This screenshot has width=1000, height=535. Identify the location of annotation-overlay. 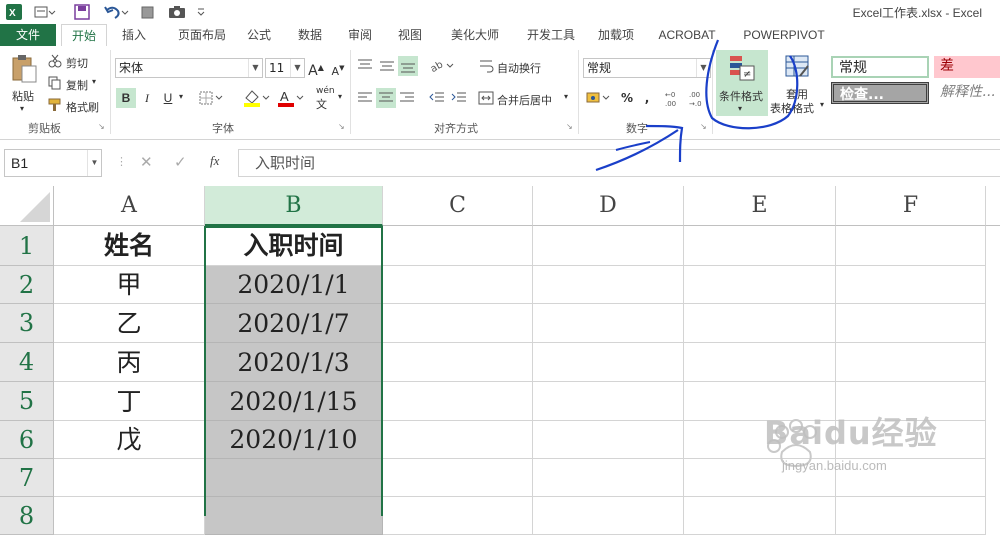
(697, 105).